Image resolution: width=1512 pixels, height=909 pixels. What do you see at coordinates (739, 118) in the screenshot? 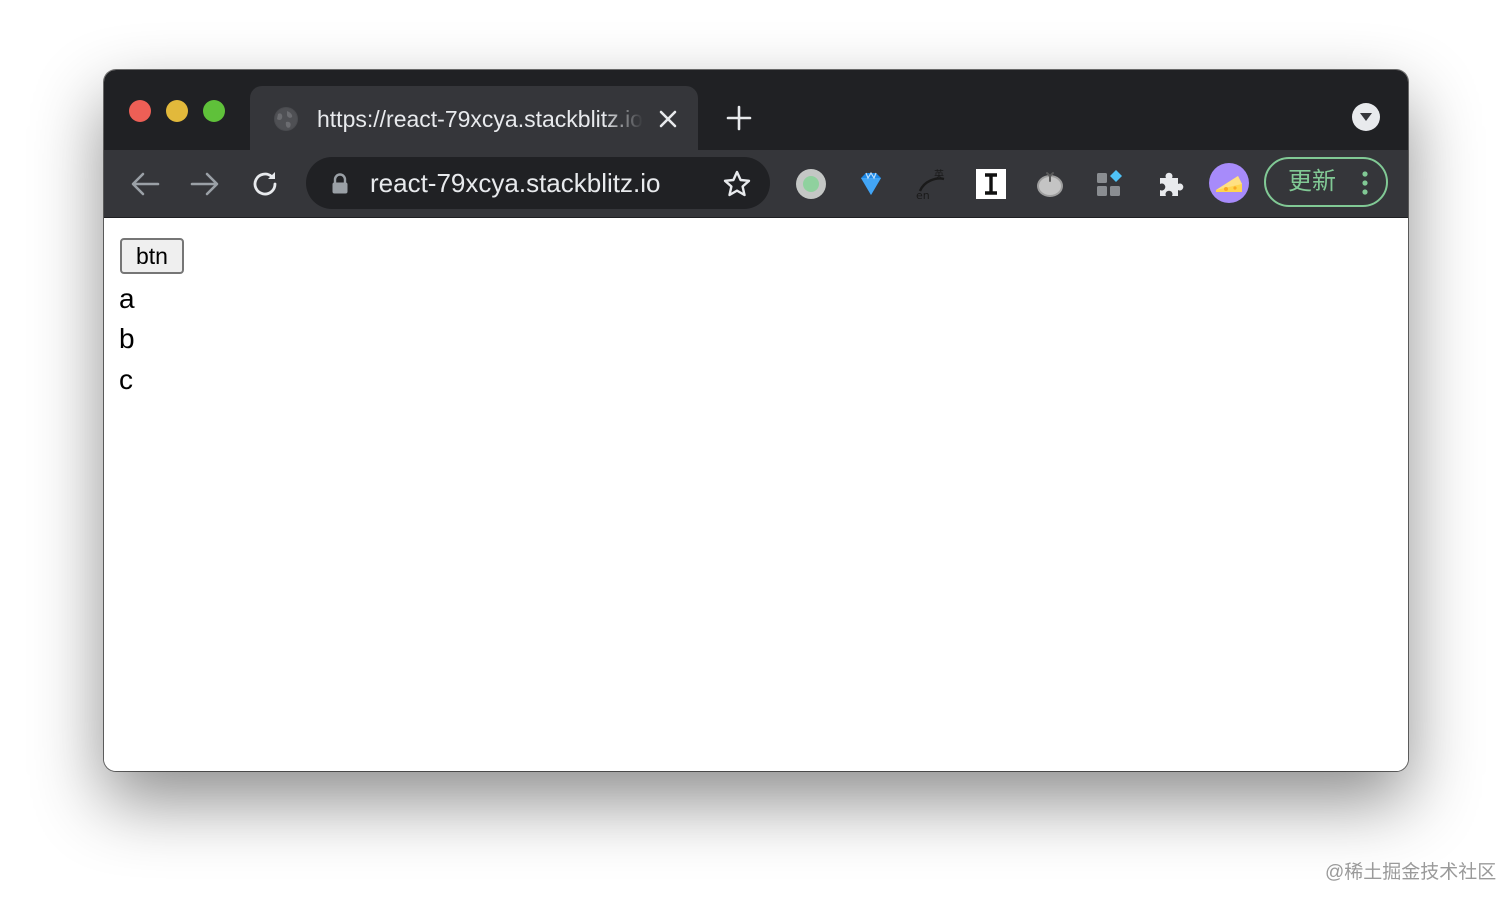
I see `new-tab-plus-icon` at bounding box center [739, 118].